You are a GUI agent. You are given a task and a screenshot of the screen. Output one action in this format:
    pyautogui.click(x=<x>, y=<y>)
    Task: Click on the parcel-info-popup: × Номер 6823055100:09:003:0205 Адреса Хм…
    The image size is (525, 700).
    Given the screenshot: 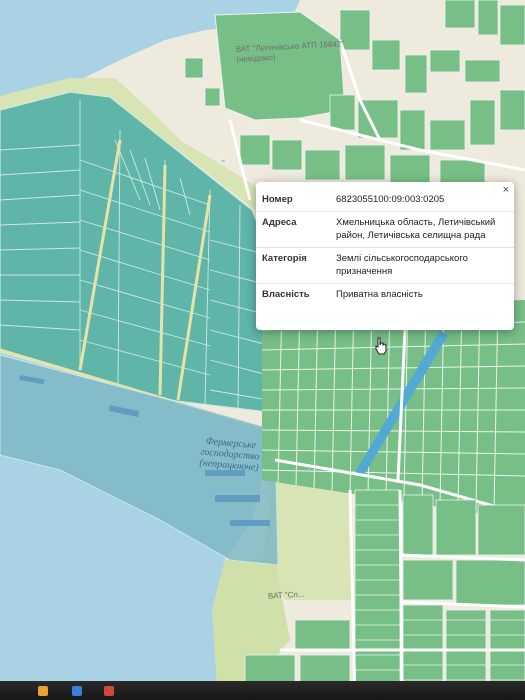 What is the action you would take?
    pyautogui.click(x=385, y=256)
    